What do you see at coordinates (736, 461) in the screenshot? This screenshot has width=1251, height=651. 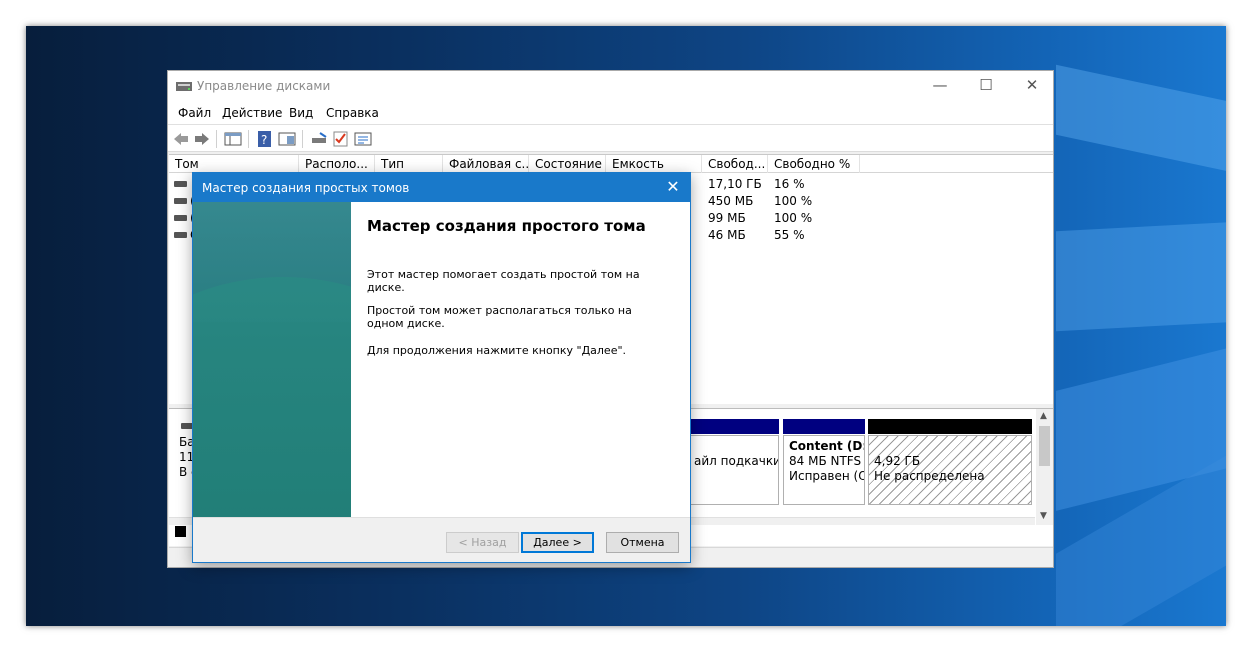 I see `partition-pagefile-text: айл подкачки, .` at bounding box center [736, 461].